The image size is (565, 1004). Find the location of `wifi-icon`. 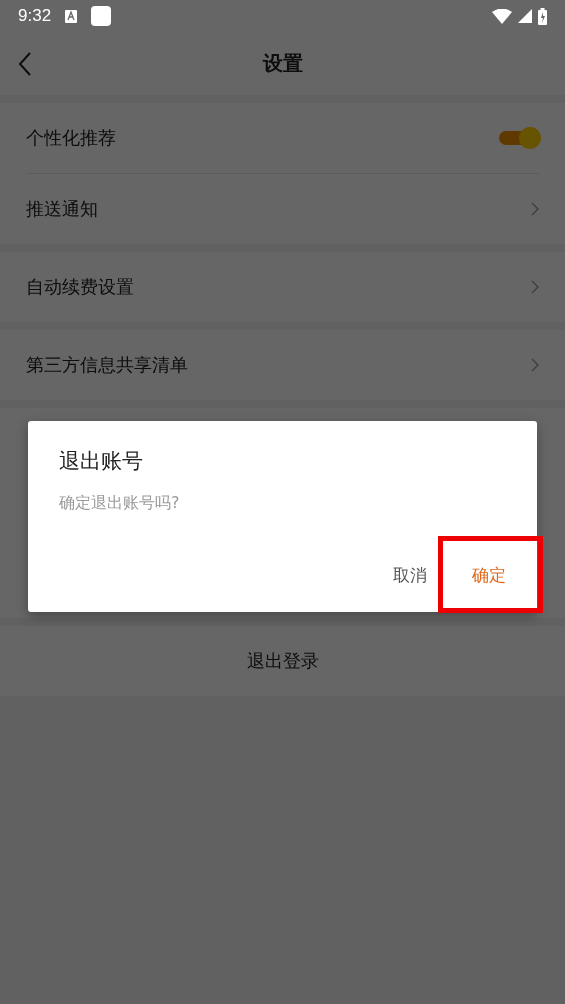

wifi-icon is located at coordinates (502, 16).